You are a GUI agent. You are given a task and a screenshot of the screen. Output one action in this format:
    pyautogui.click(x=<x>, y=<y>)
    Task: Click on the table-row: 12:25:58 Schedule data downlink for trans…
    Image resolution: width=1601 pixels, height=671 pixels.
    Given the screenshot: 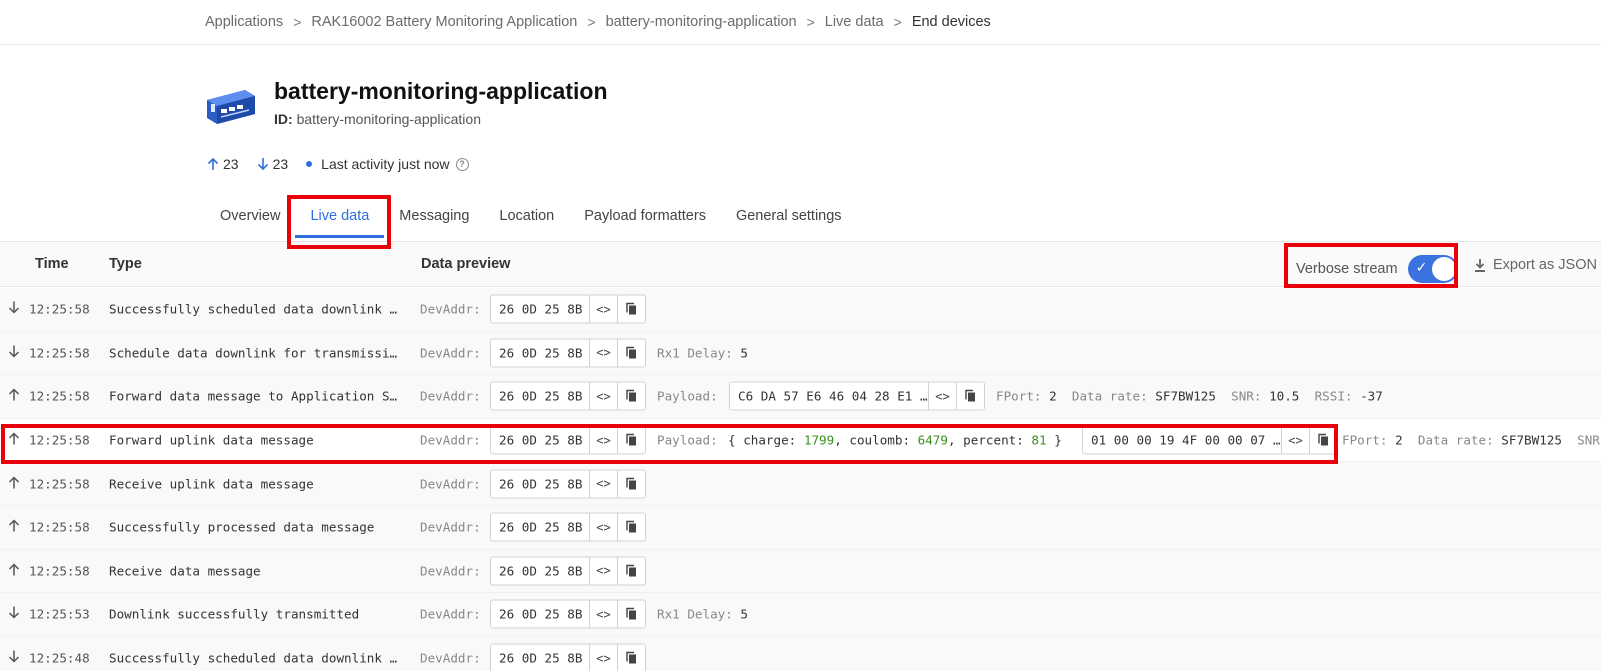 What is the action you would take?
    pyautogui.click(x=800, y=353)
    